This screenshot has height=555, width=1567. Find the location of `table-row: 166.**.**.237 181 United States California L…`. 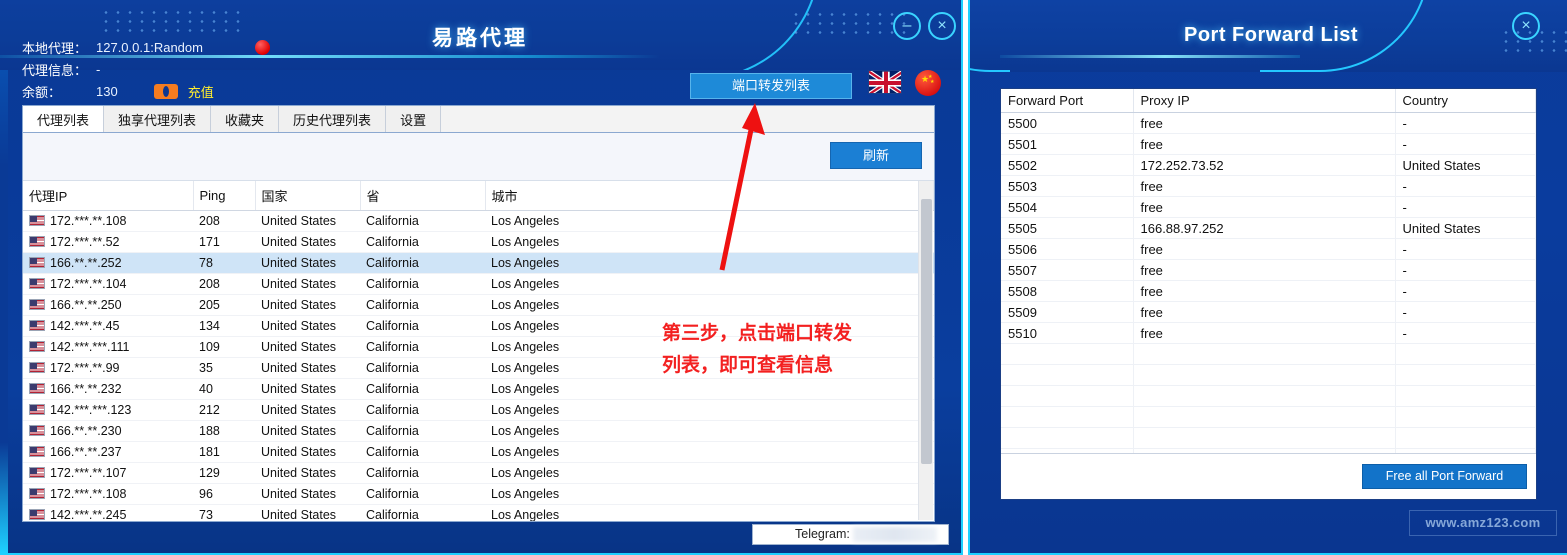

table-row: 166.**.**.237 181 United States California L… is located at coordinates (478, 452).